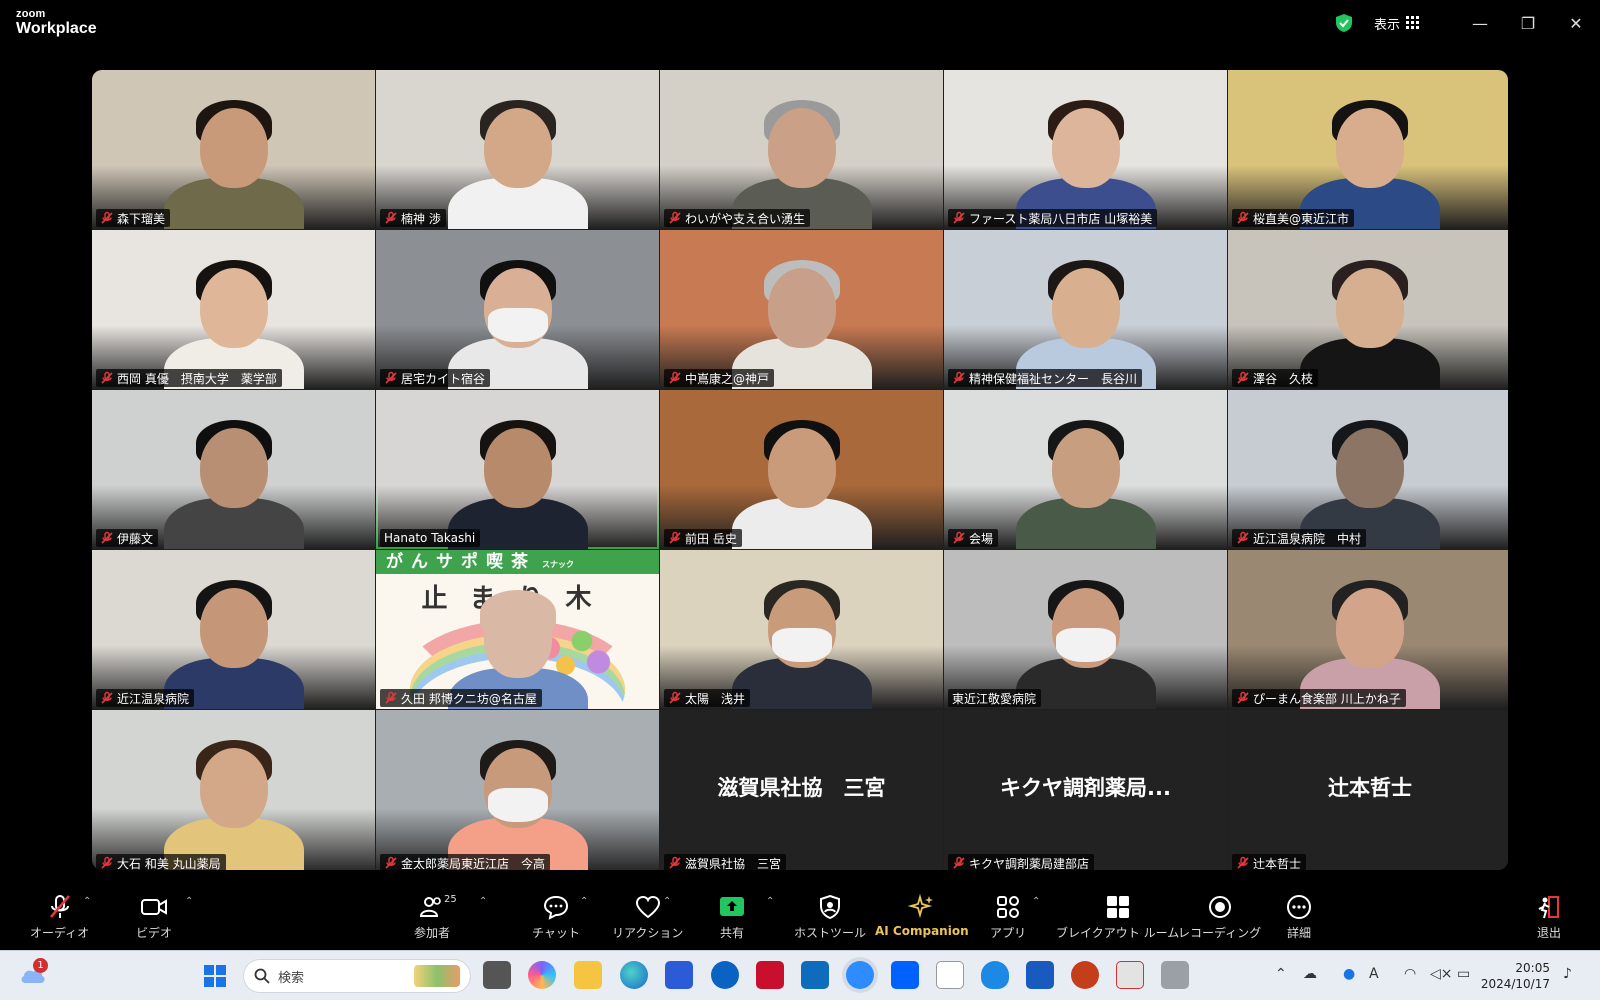 This screenshot has height=1000, width=1600. I want to click on share-options-chevron-icon: ⌃, so click(770, 901).